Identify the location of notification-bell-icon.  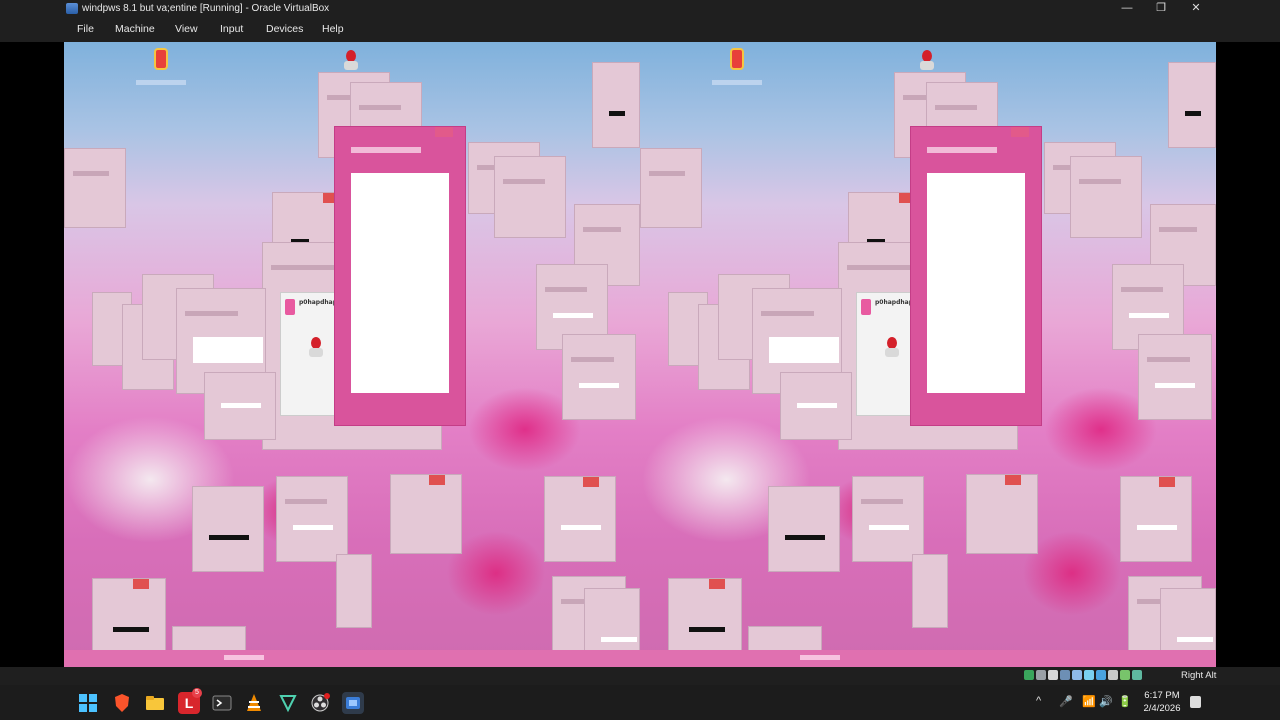
(1195, 702).